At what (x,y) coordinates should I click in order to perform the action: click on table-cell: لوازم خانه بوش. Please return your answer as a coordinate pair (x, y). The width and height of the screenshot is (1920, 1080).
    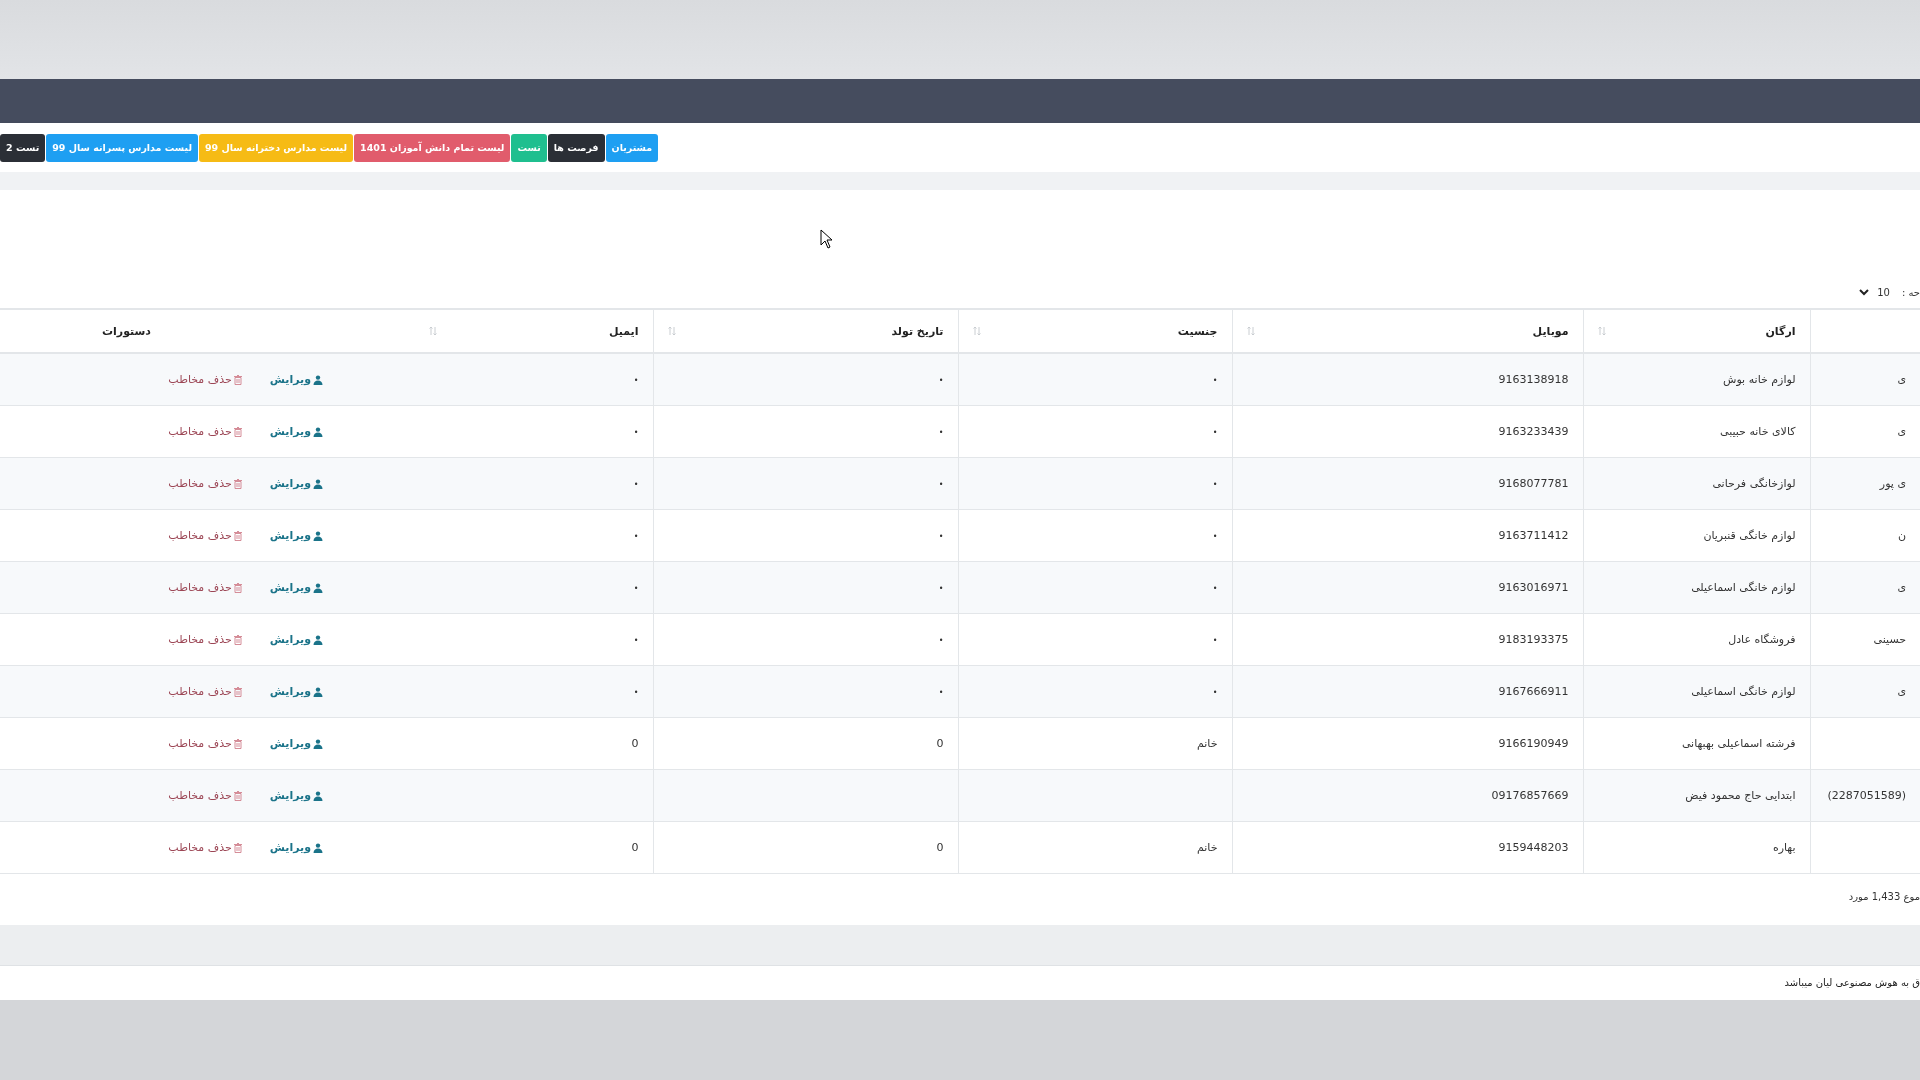
    Looking at the image, I should click on (1759, 380).